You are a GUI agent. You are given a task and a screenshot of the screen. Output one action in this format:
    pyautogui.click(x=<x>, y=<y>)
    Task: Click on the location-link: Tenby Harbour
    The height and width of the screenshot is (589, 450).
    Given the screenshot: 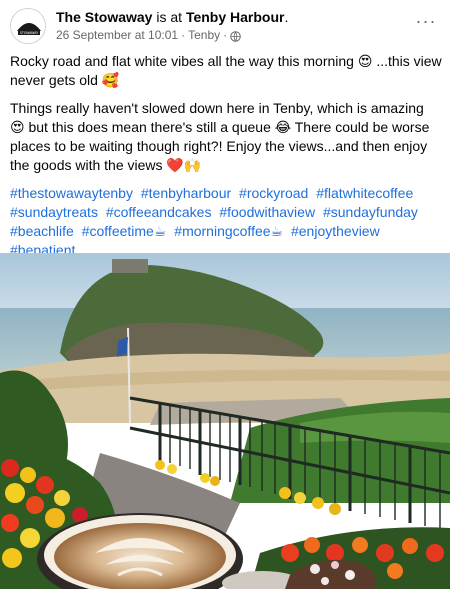 What is the action you would take?
    pyautogui.click(x=235, y=17)
    